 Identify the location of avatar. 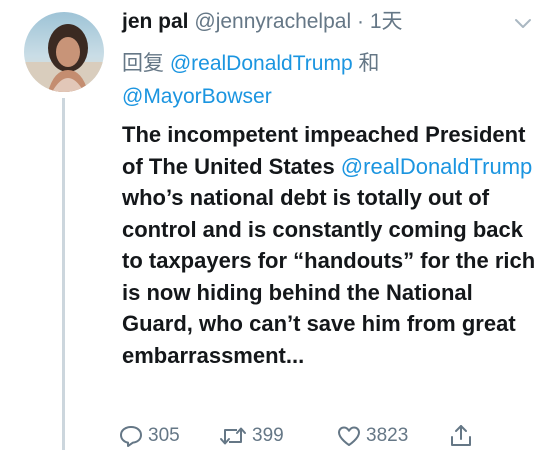
(64, 52).